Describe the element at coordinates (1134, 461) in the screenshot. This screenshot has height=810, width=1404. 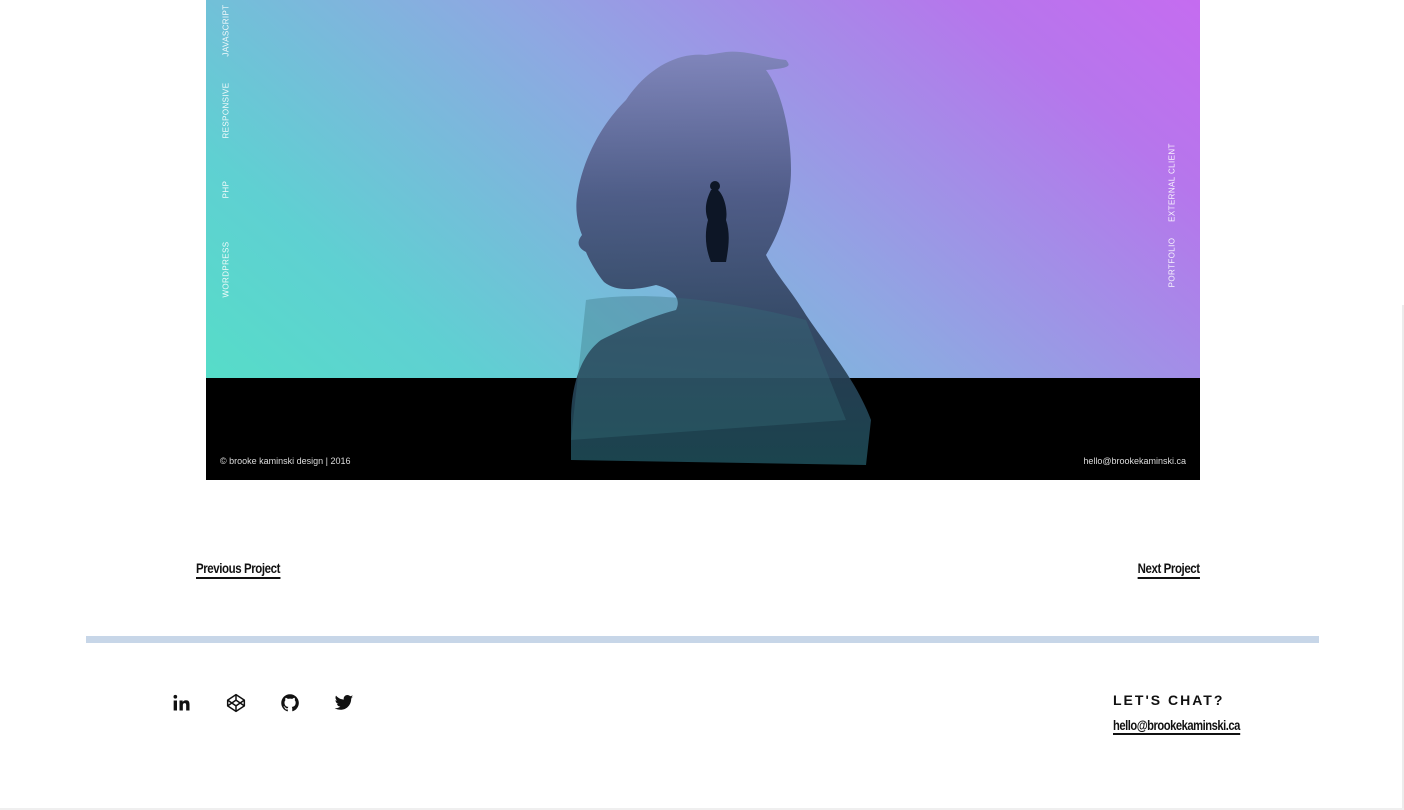
I see `hero-email: hello@brookekaminski.ca` at that location.